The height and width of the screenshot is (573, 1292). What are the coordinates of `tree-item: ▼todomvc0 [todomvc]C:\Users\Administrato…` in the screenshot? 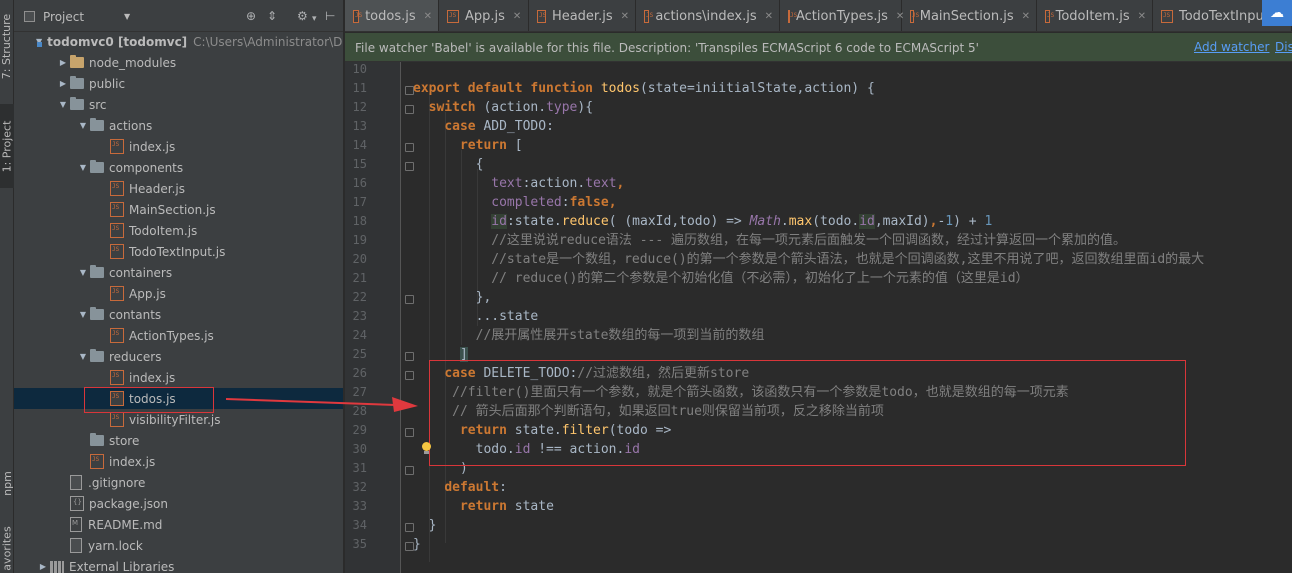 It's located at (178, 41).